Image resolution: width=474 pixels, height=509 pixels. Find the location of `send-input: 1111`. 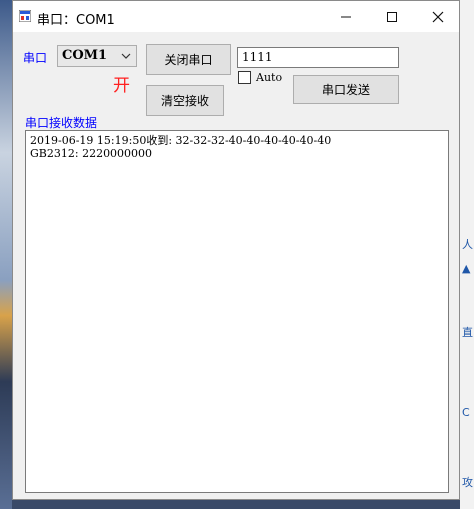

send-input: 1111 is located at coordinates (318, 57).